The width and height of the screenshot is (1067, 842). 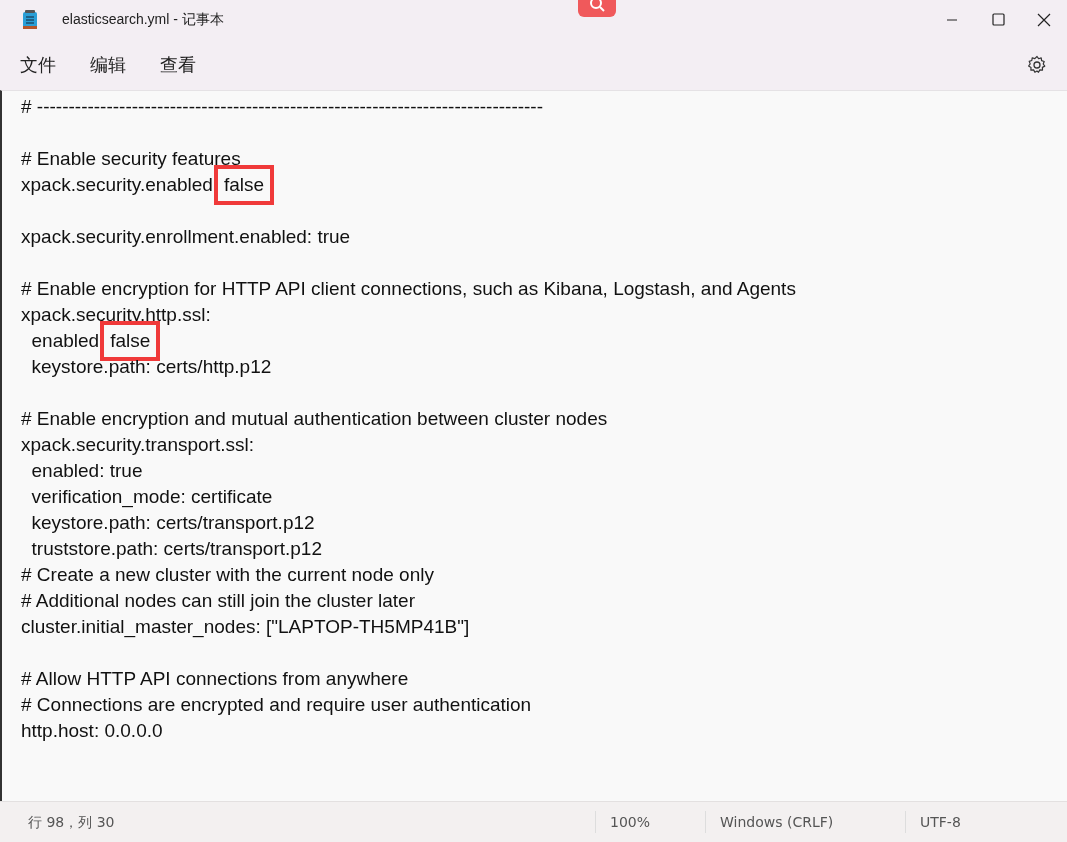 I want to click on window-title: elasticsearch.yml - 记事本, so click(x=143, y=20).